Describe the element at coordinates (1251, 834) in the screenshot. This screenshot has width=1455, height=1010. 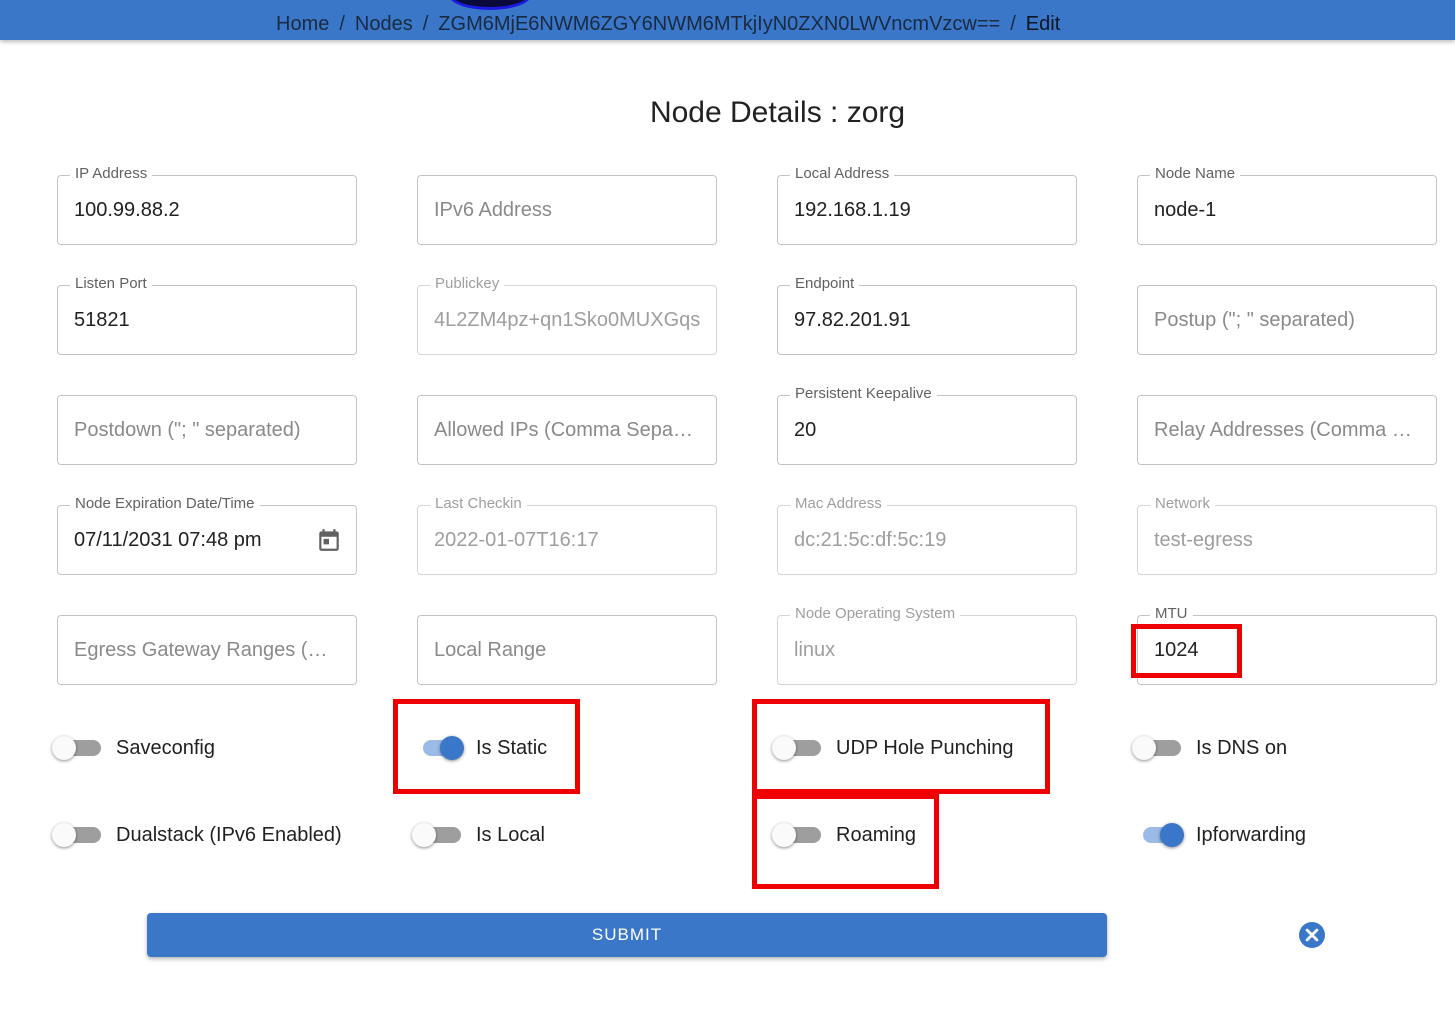
I see `ipforwarding-label: Ipforwarding` at that location.